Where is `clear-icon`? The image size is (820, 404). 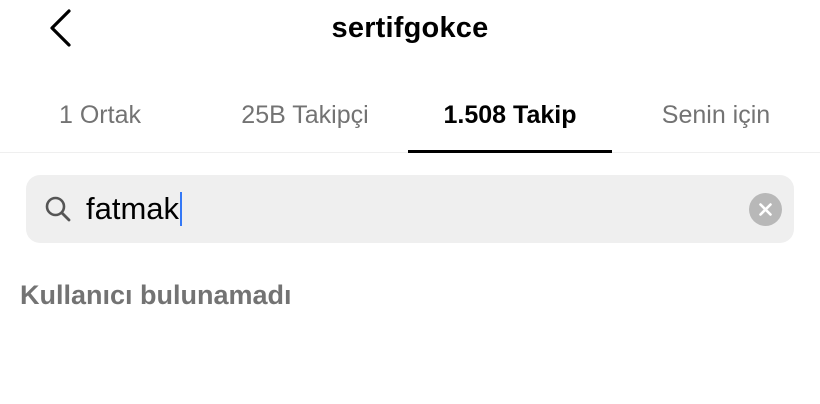
clear-icon is located at coordinates (765, 209).